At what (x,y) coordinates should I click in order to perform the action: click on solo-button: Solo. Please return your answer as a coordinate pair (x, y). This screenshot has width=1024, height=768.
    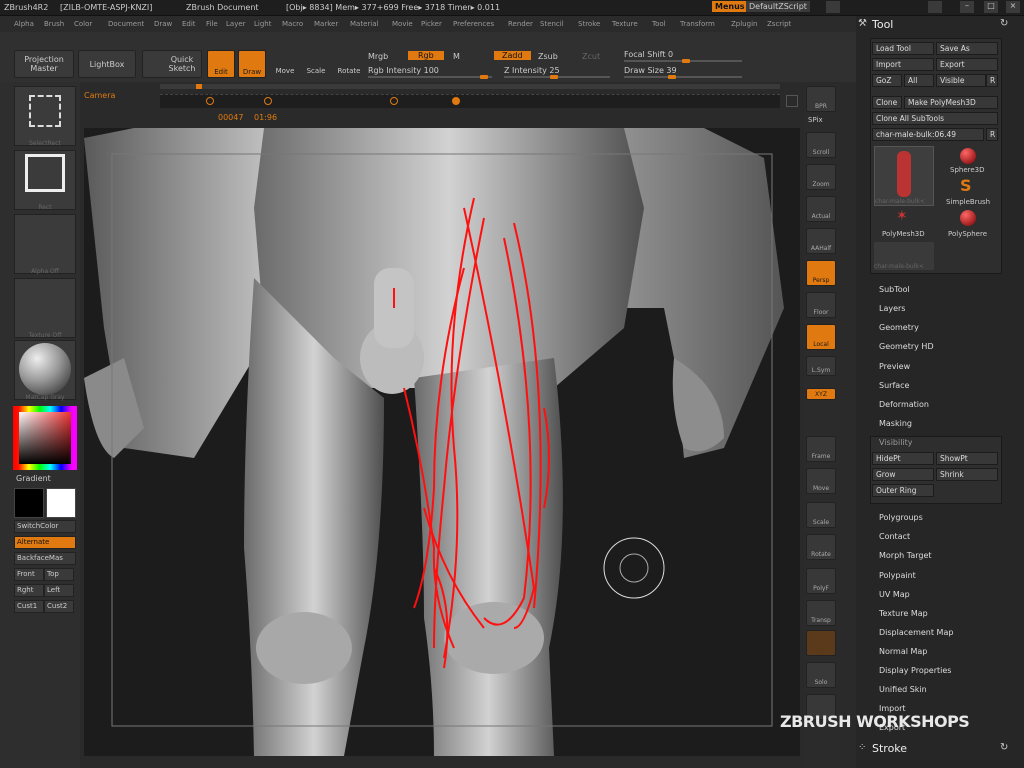
    Looking at the image, I should click on (821, 675).